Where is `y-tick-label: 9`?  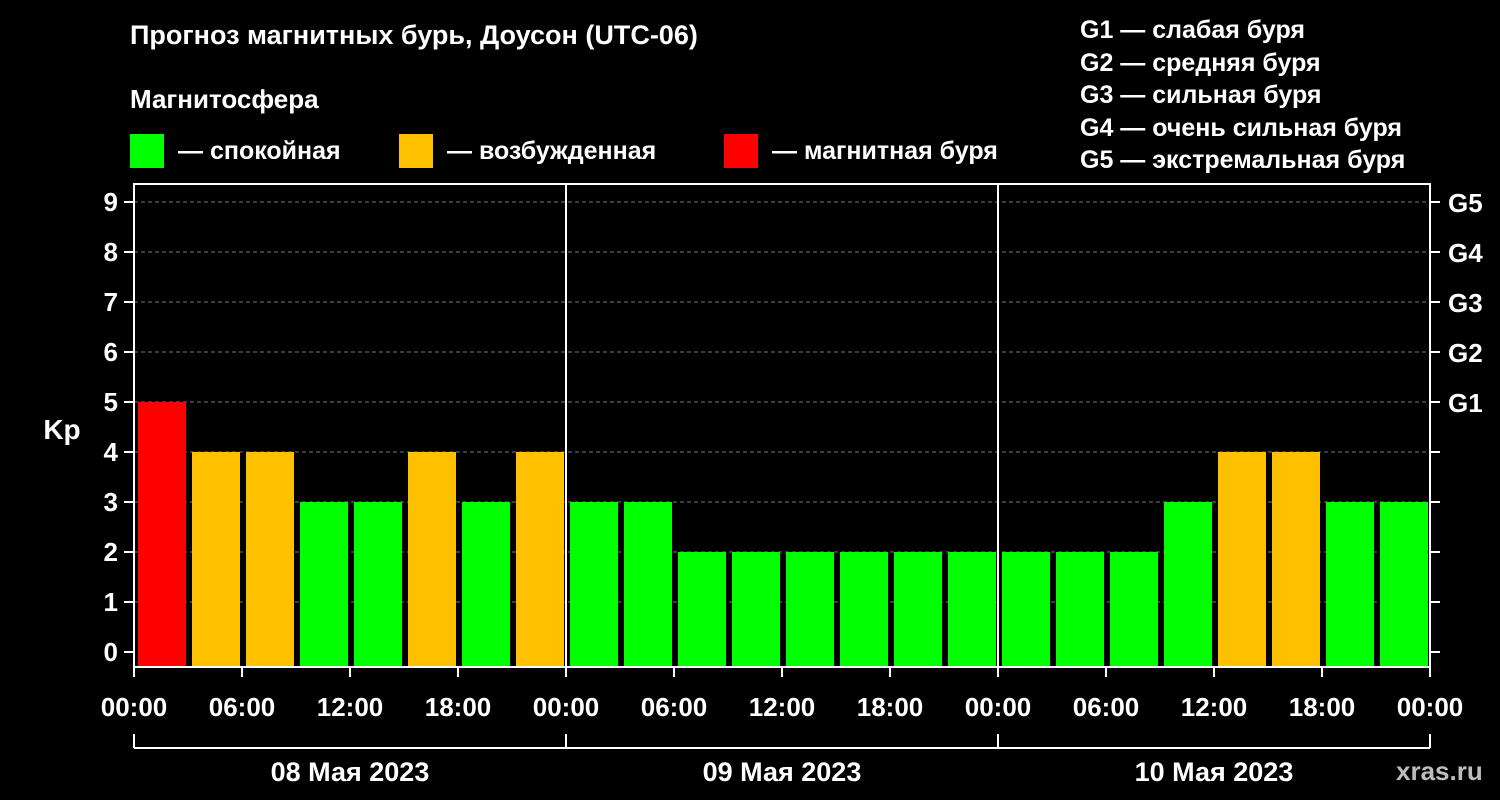 y-tick-label: 9 is located at coordinates (111, 202).